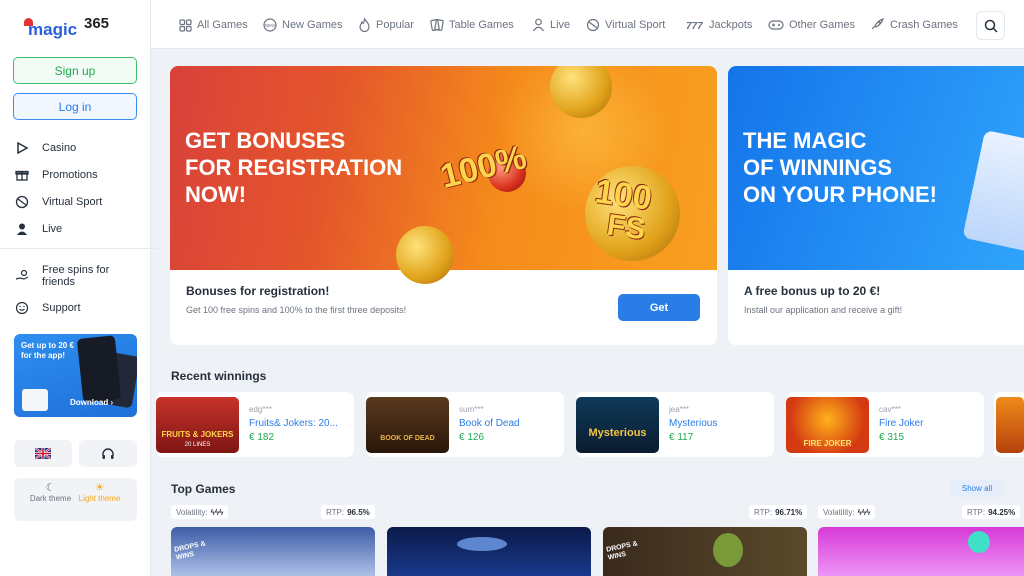 This screenshot has height=576, width=1024. Describe the element at coordinates (75, 70) in the screenshot. I see `signup-button: Sign up` at that location.